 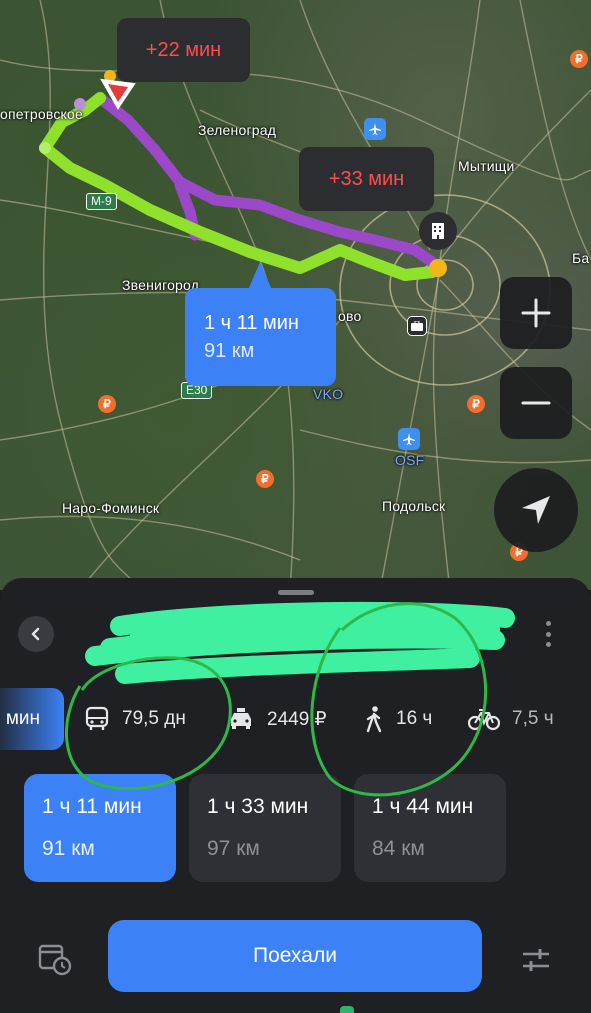 I want to click on city-label-balashikha: Ба, so click(x=581, y=258).